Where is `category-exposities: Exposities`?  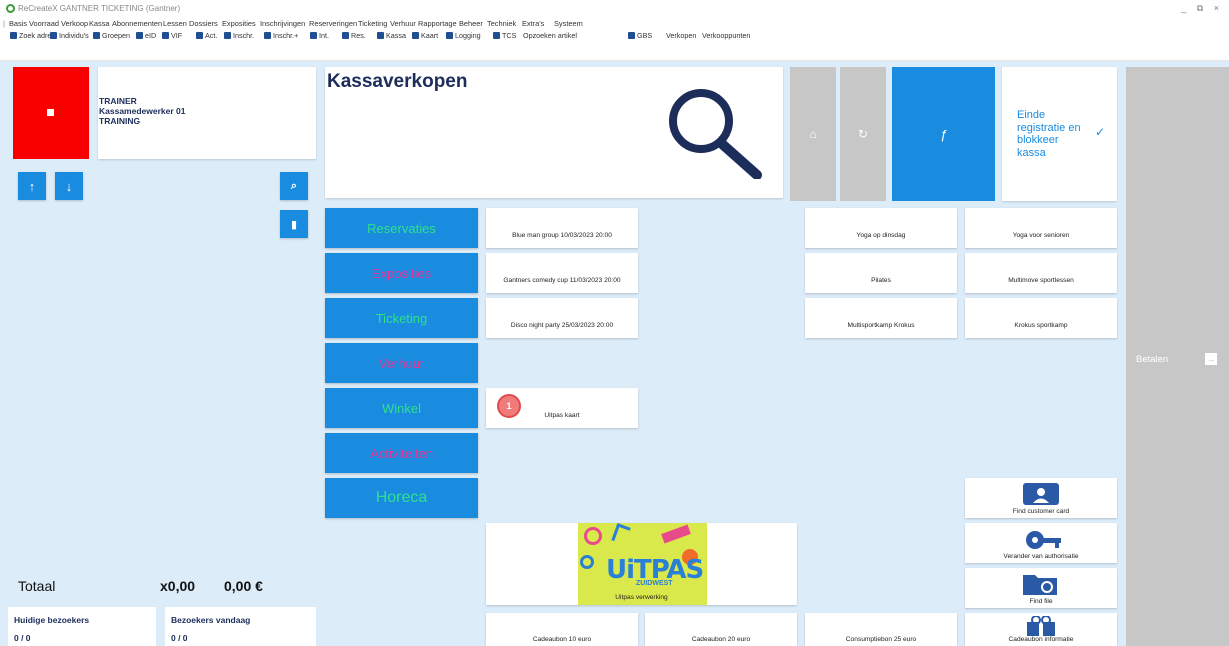
category-exposities: Exposities is located at coordinates (401, 273).